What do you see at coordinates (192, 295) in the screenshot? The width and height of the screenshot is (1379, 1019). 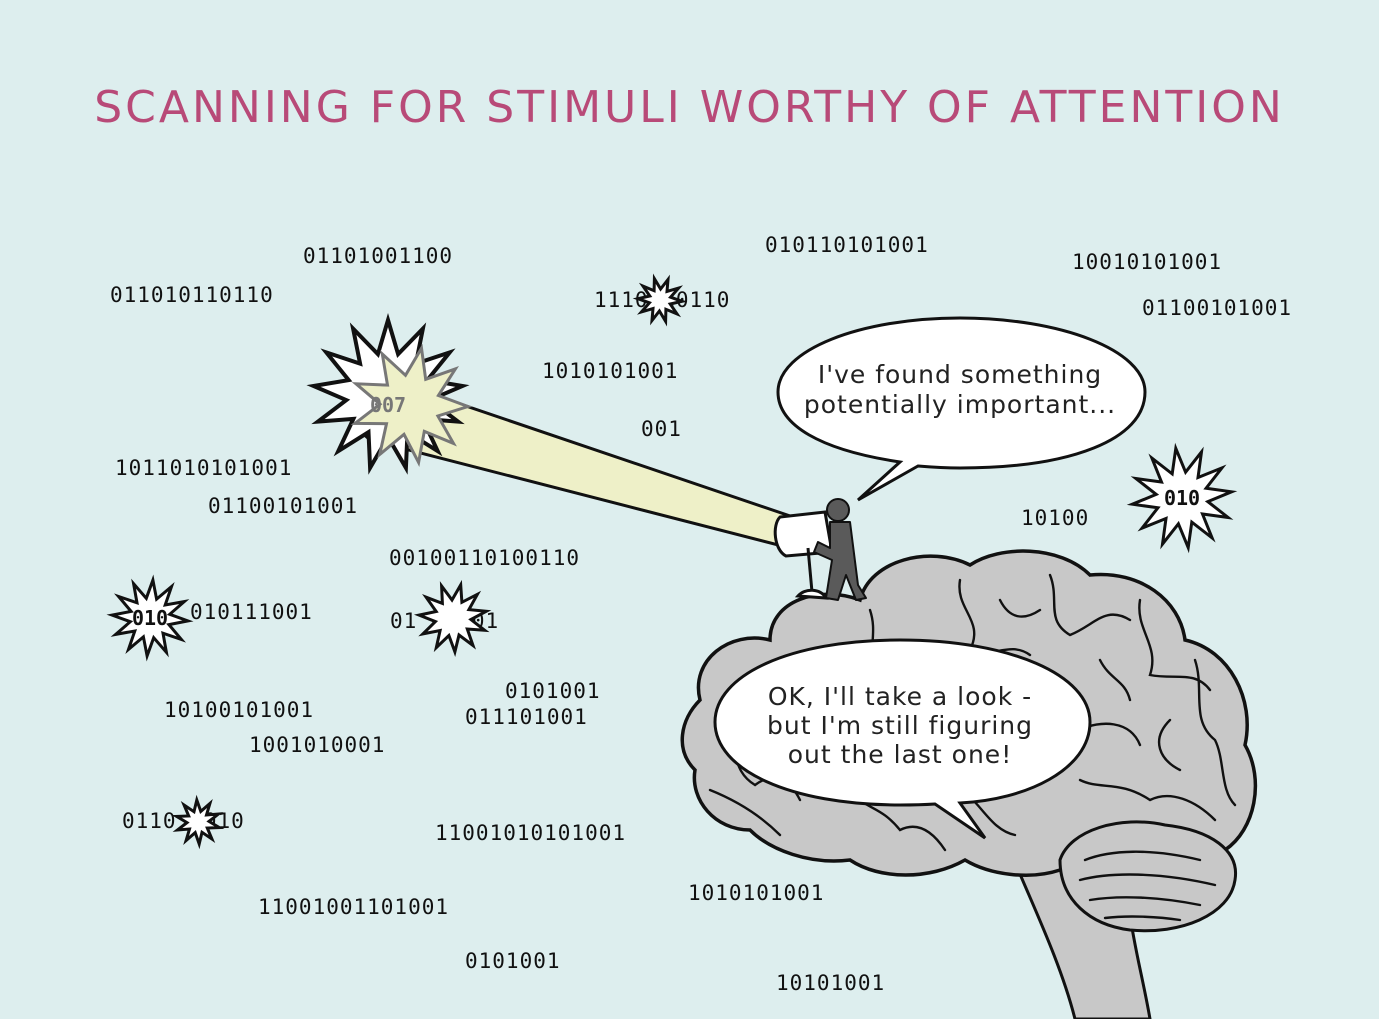 I see `binary-string: 011010110110` at bounding box center [192, 295].